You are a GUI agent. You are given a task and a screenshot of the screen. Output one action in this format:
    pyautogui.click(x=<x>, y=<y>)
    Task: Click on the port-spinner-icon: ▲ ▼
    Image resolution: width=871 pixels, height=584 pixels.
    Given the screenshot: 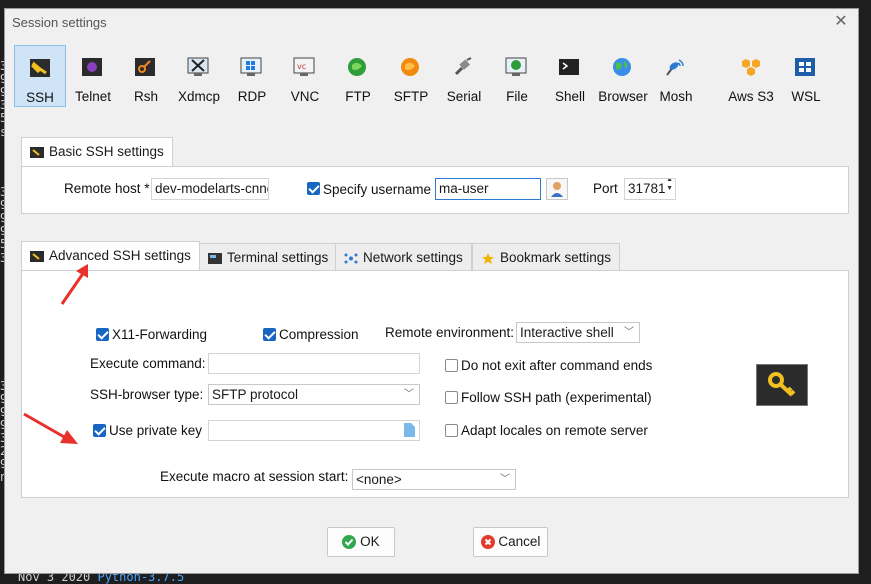 What is the action you would take?
    pyautogui.click(x=669, y=186)
    